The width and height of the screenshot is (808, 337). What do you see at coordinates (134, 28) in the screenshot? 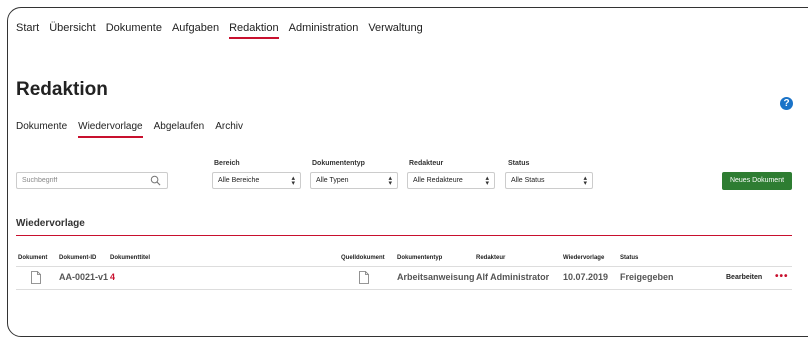
I see `nav-dokumente: Dokumente` at bounding box center [134, 28].